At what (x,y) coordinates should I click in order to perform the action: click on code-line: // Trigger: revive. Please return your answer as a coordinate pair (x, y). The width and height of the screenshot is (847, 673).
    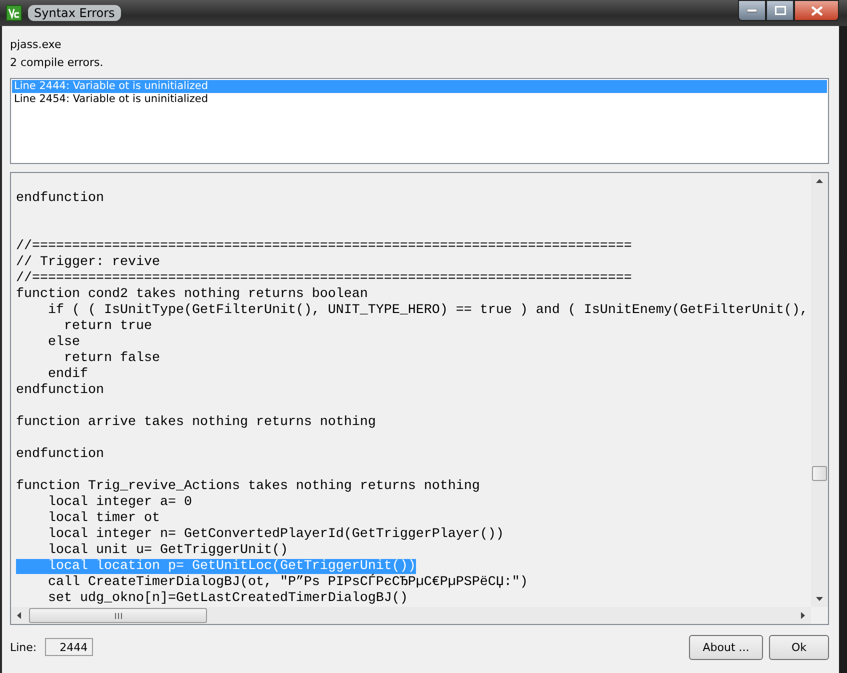
    Looking at the image, I should click on (88, 262).